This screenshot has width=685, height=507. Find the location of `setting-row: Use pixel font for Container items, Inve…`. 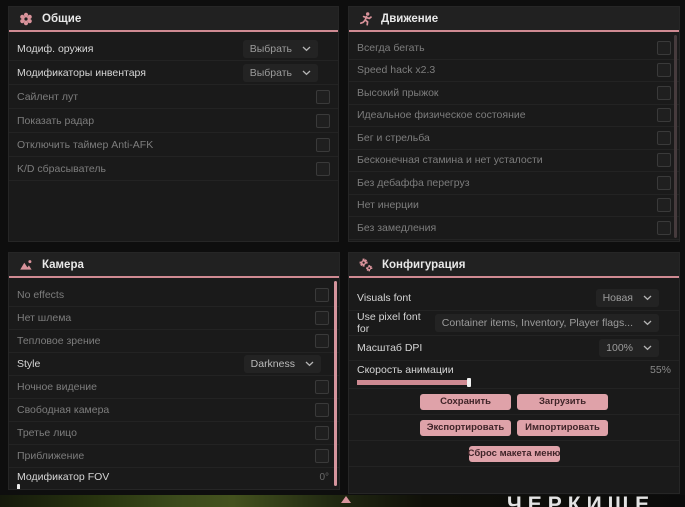

setting-row: Use pixel font for Container items, Inve… is located at coordinates (514, 323).